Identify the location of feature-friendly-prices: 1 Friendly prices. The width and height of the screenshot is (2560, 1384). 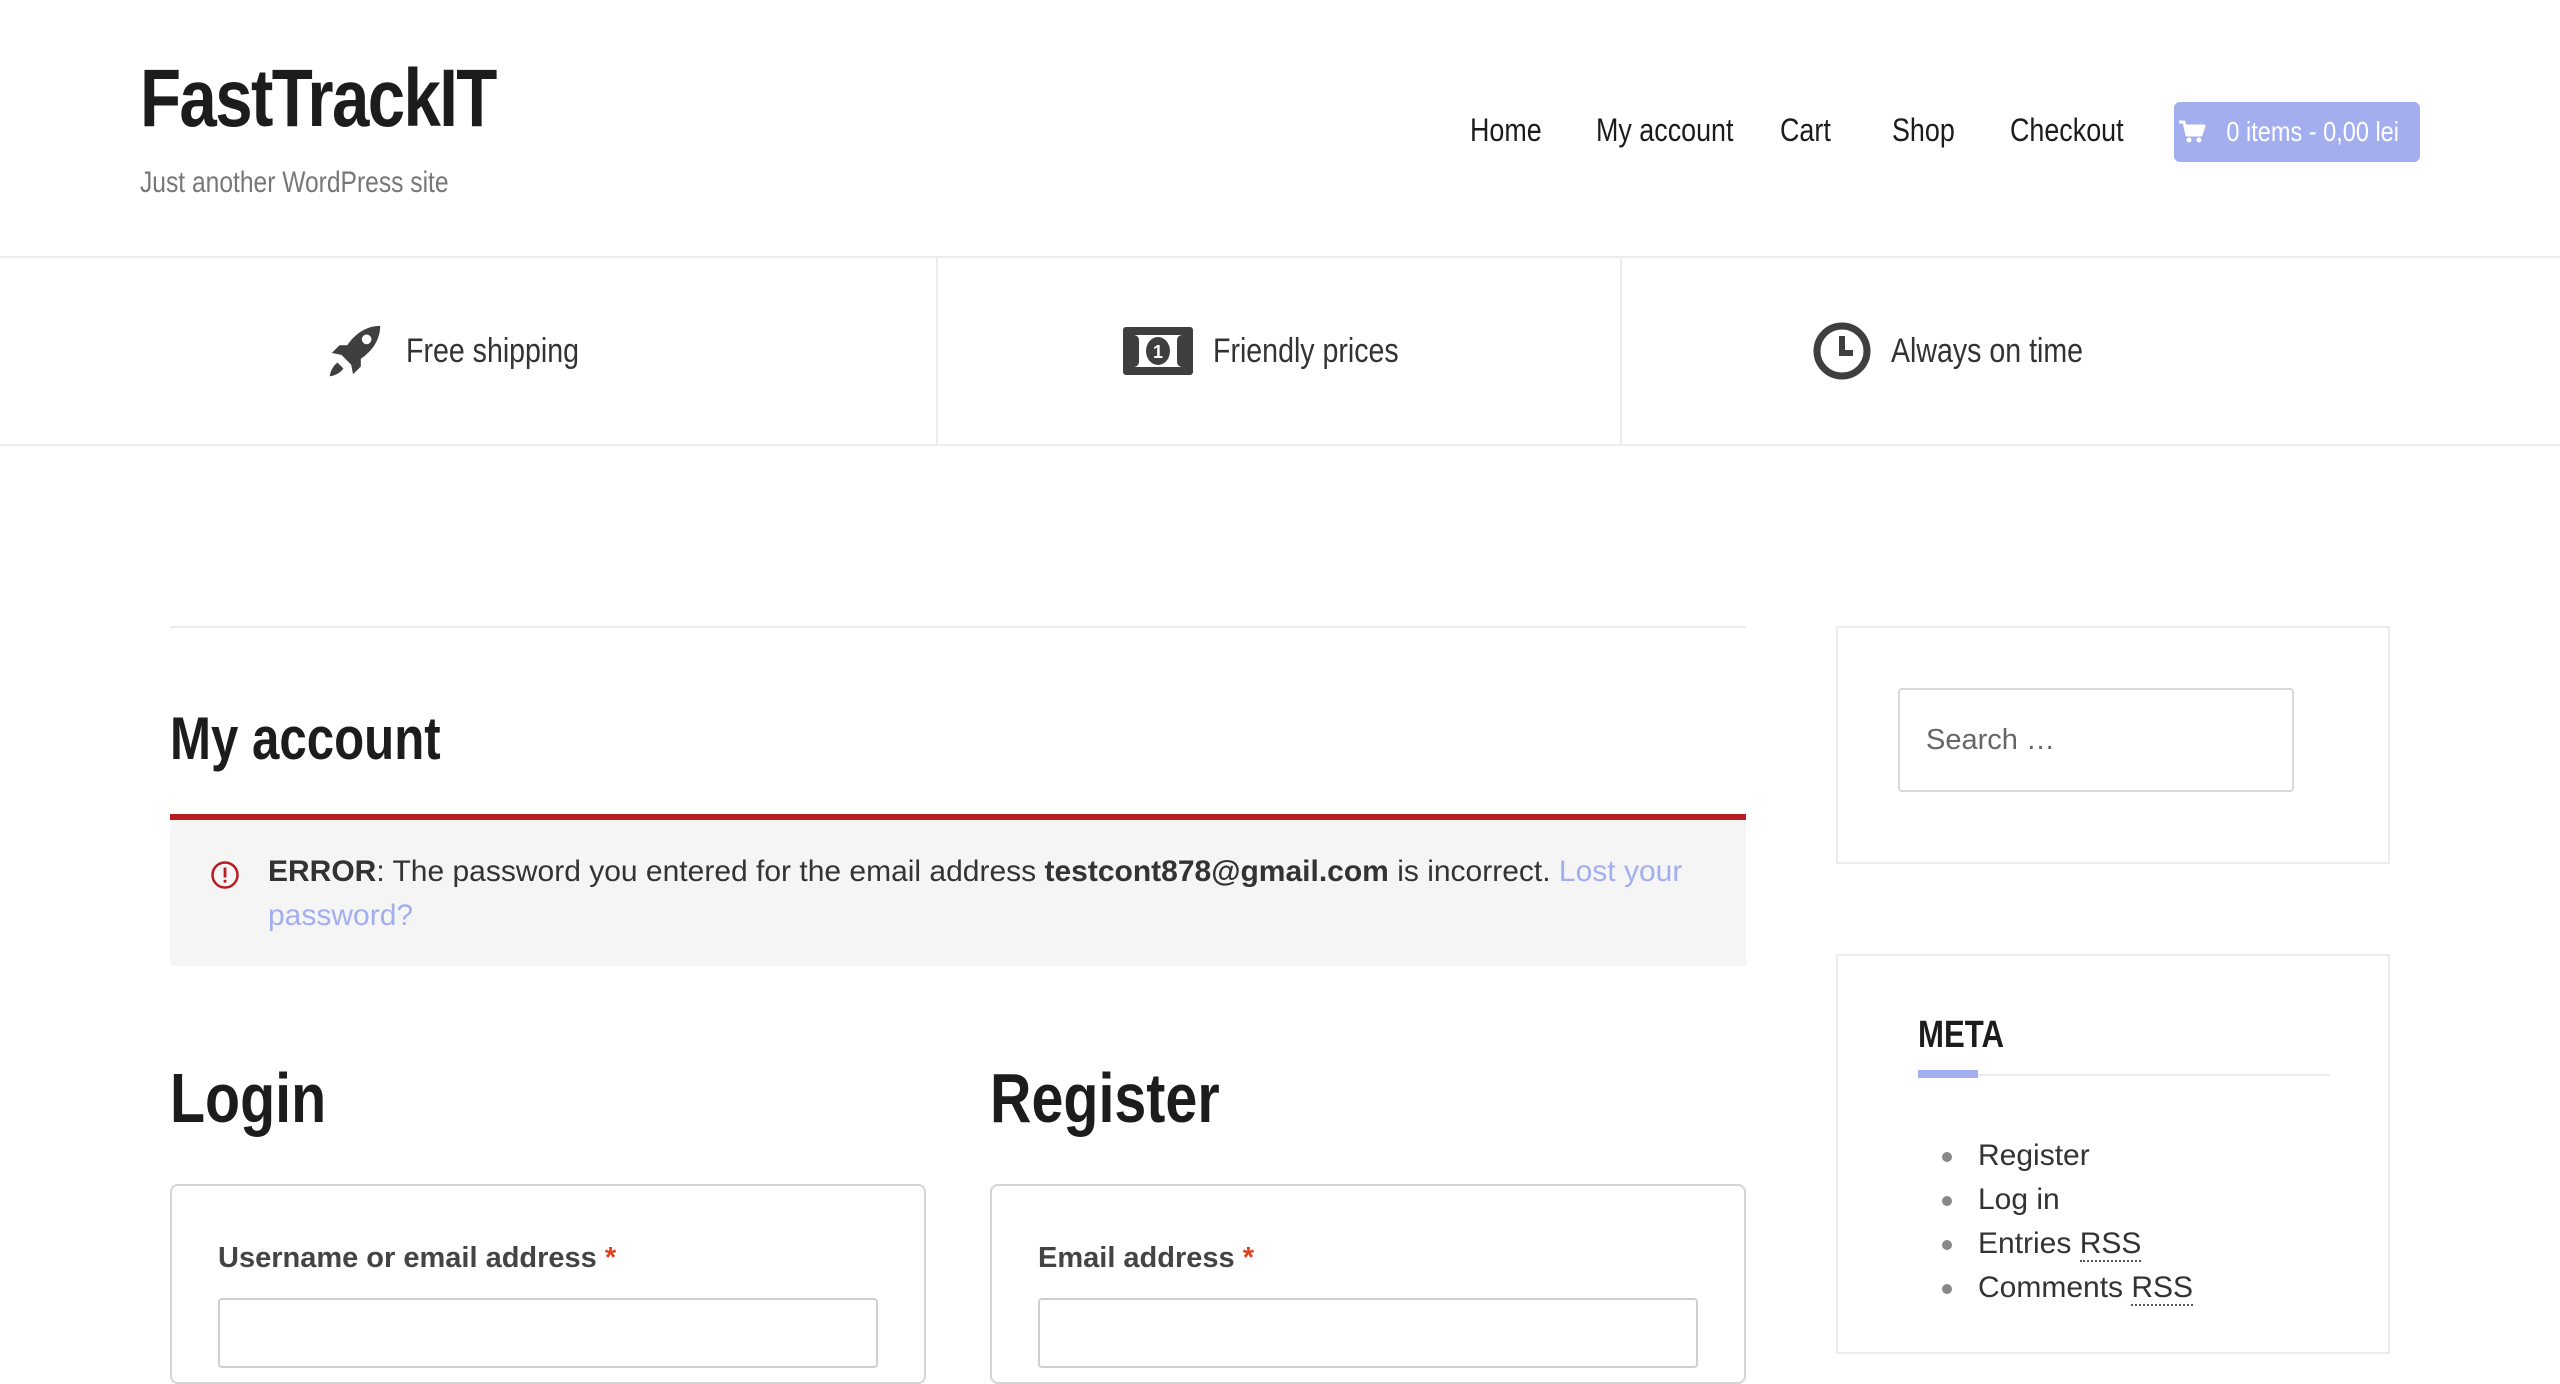
(1279, 351).